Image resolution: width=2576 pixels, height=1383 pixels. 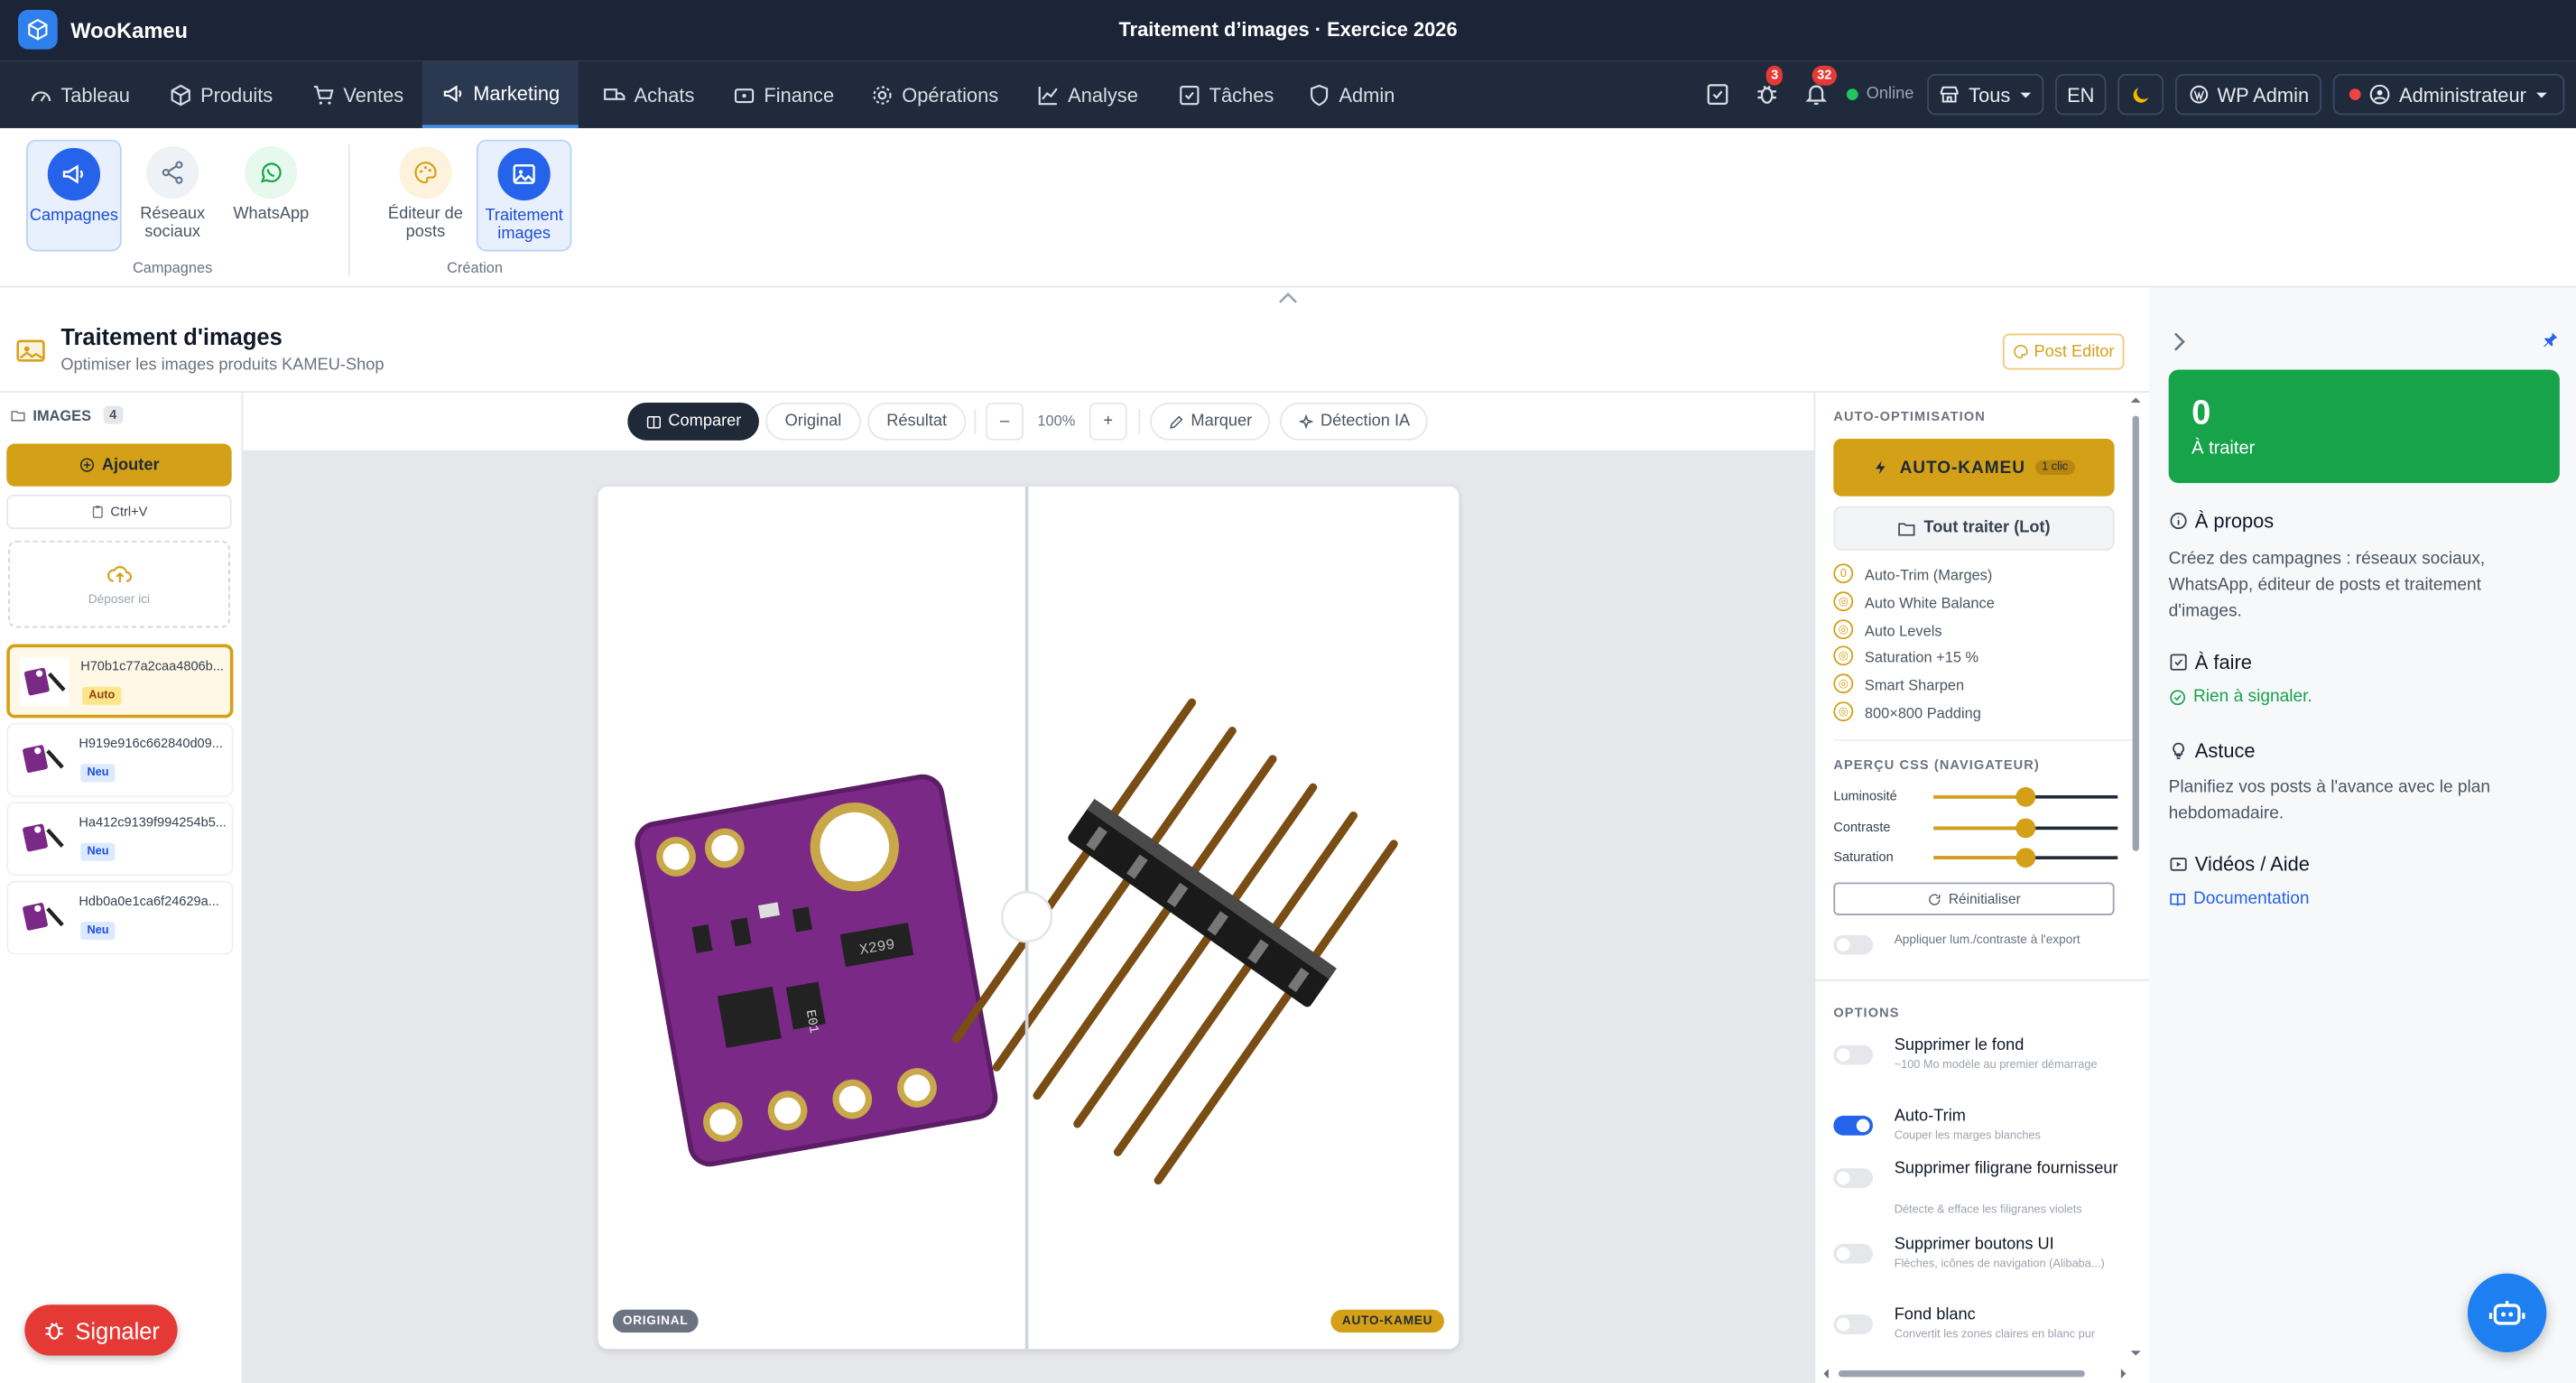 I want to click on folder-icon, so click(x=18, y=415).